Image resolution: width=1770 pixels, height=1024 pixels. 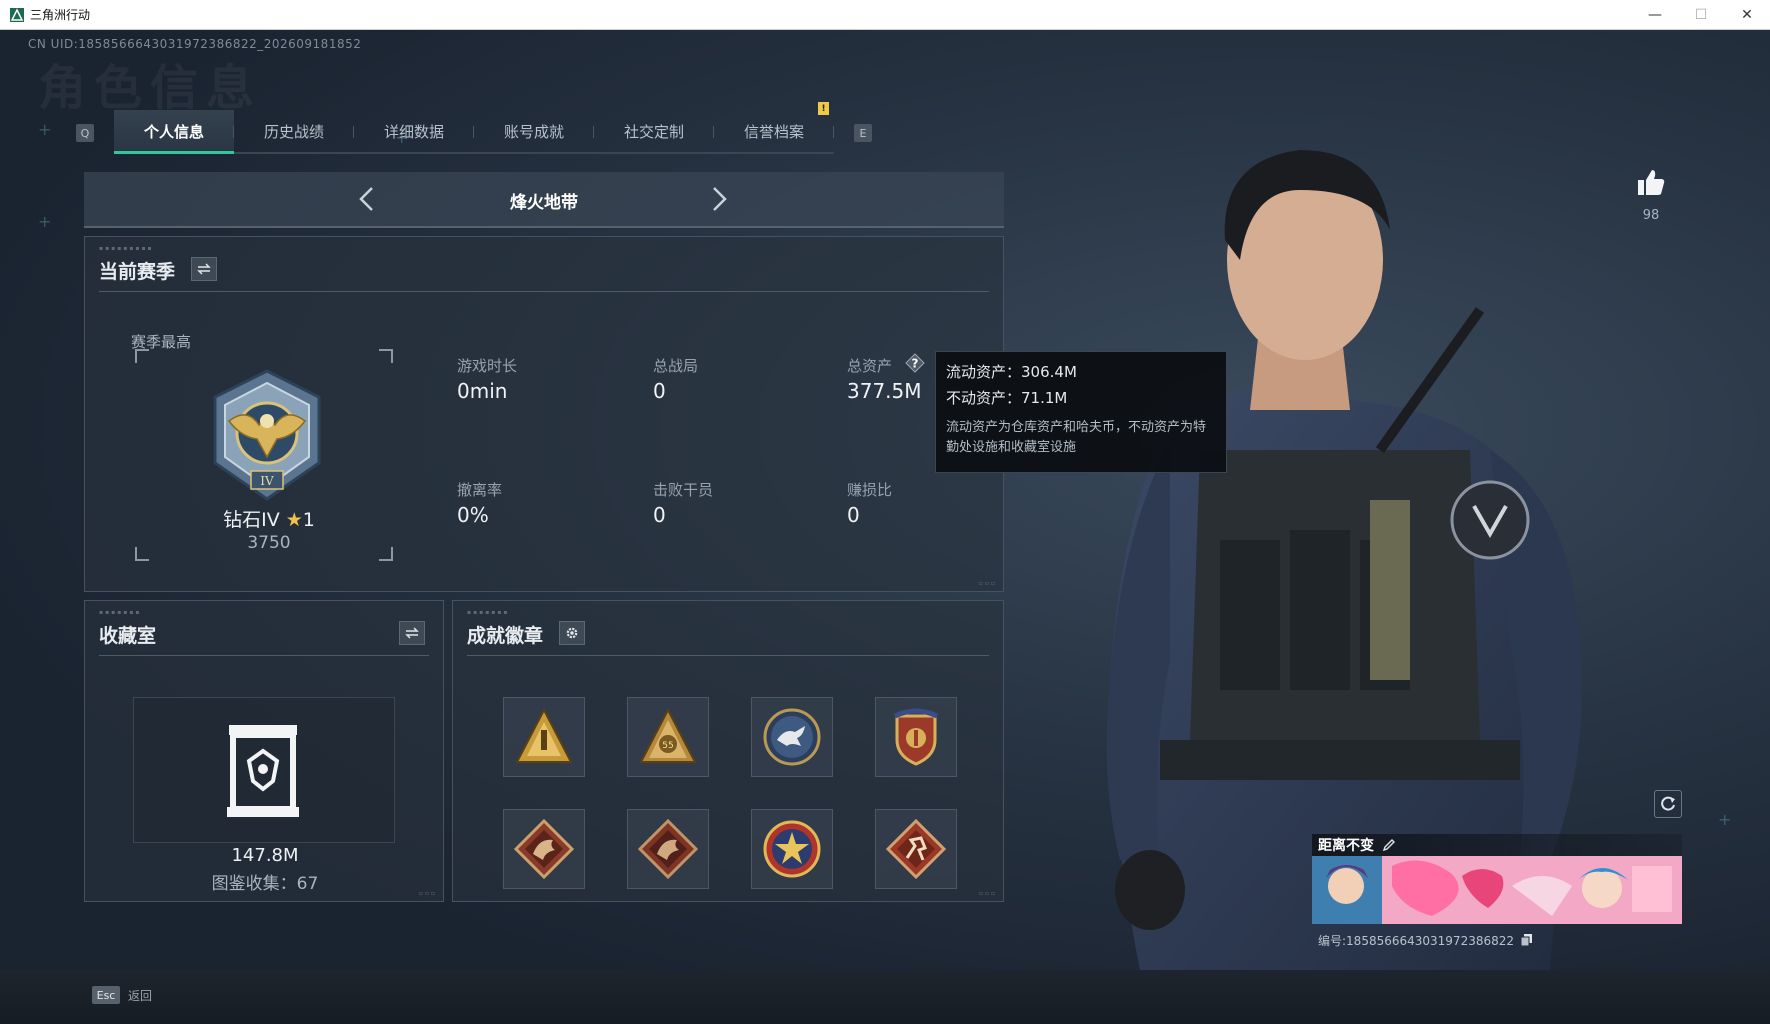 What do you see at coordinates (719, 199) in the screenshot?
I see `chevron-right-icon` at bounding box center [719, 199].